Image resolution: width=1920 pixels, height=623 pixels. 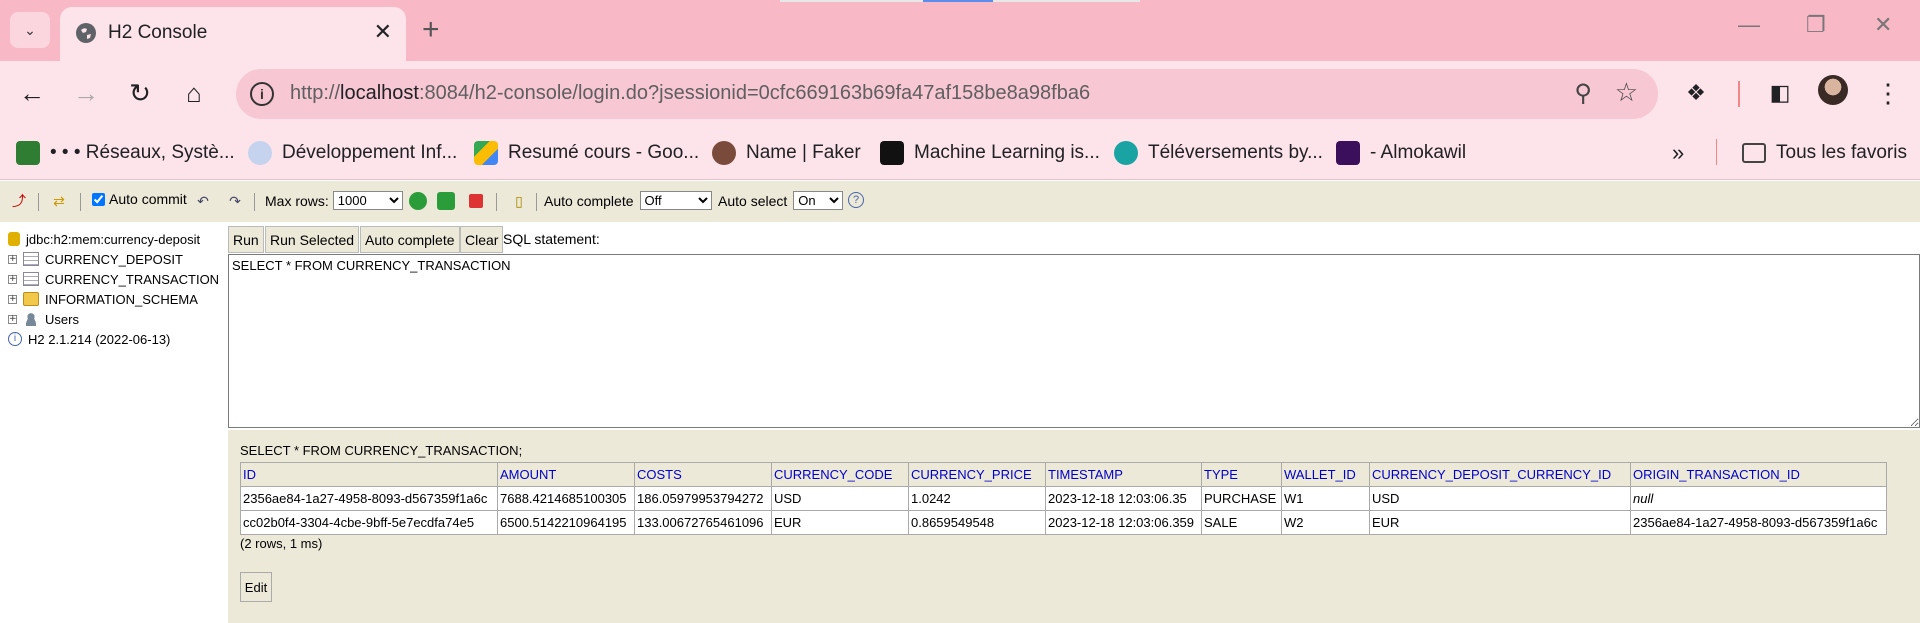 What do you see at coordinates (1758, 474) in the screenshot?
I see `column-header: ORIGIN_TRANSACTION_ID` at bounding box center [1758, 474].